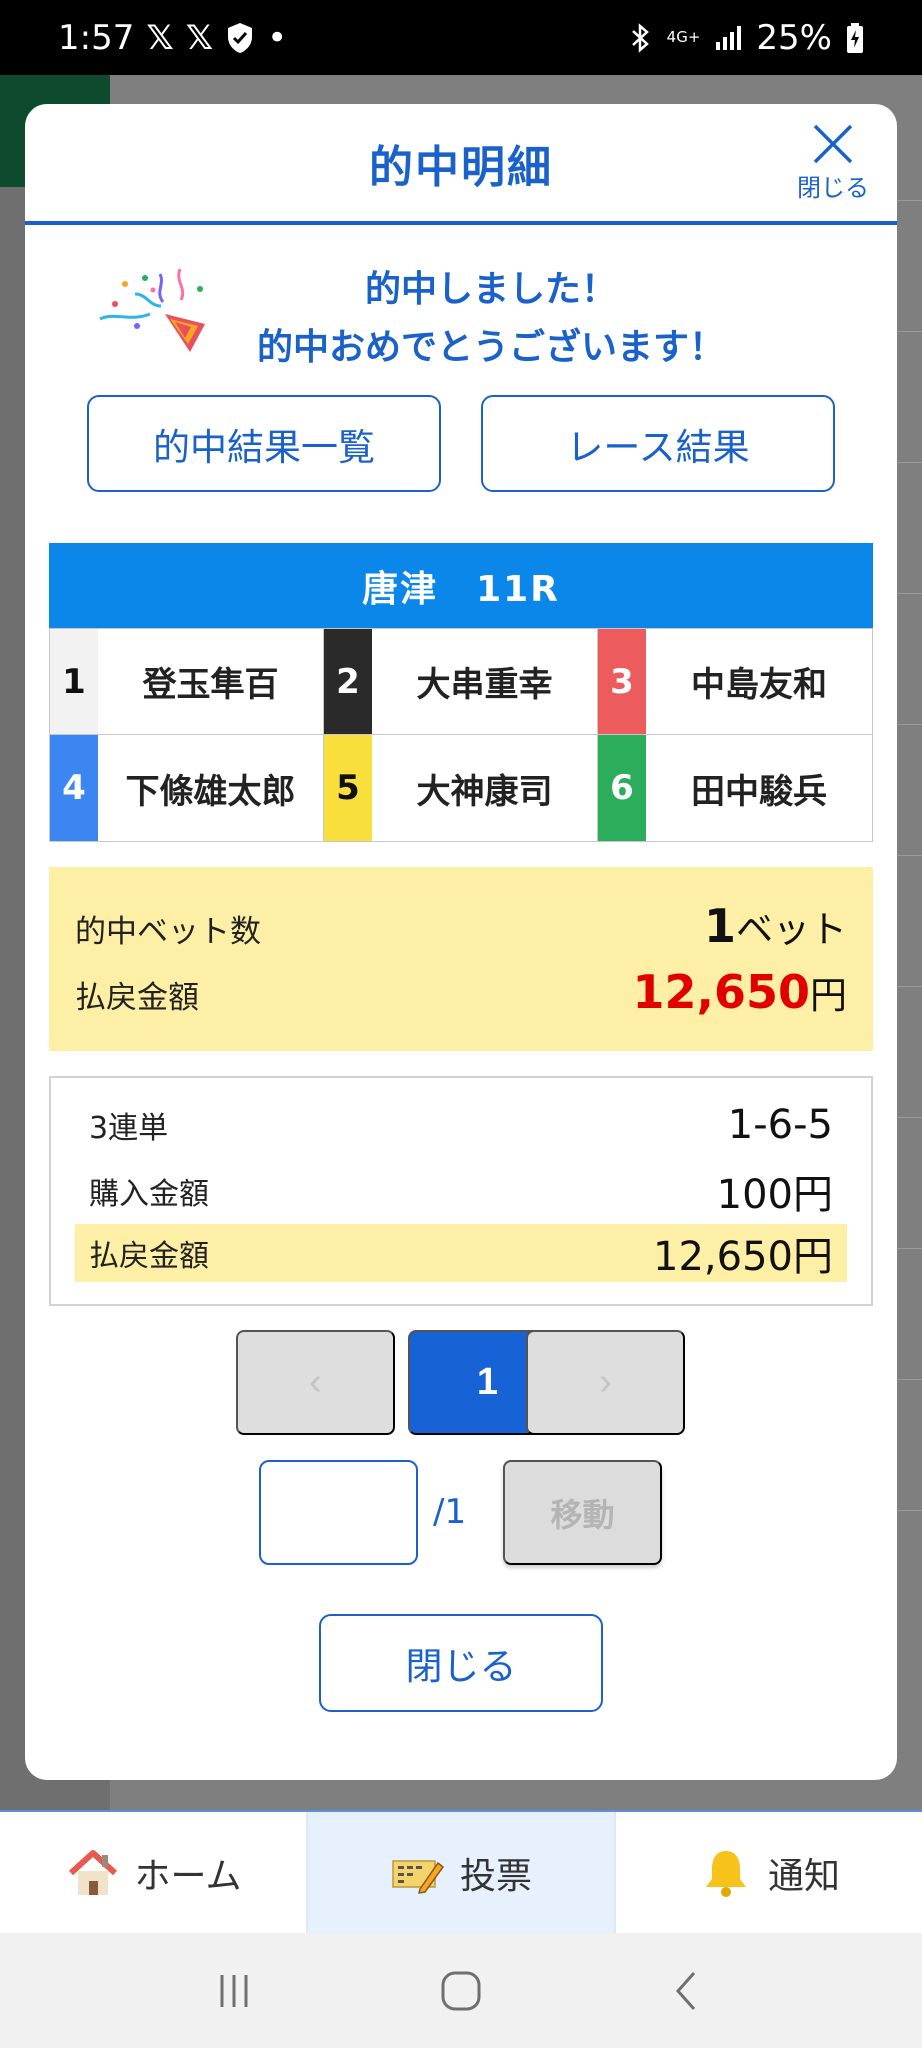 This screenshot has height=2048, width=922. What do you see at coordinates (461, 992) in the screenshot?
I see `payout-row: 払戻金額 12,650円` at bounding box center [461, 992].